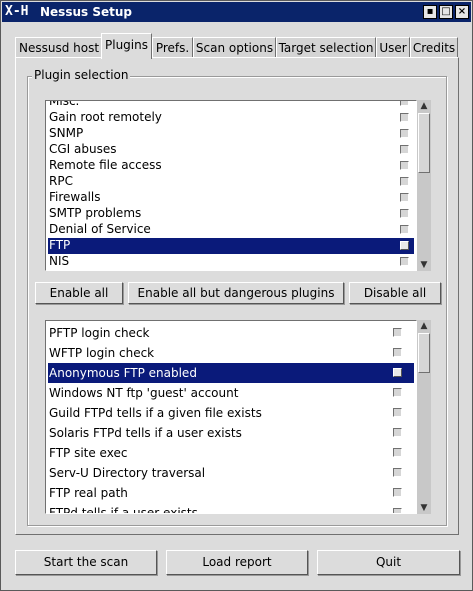 Image resolution: width=473 pixels, height=591 pixels. What do you see at coordinates (237, 562) in the screenshot?
I see `load-report-button: Load report` at bounding box center [237, 562].